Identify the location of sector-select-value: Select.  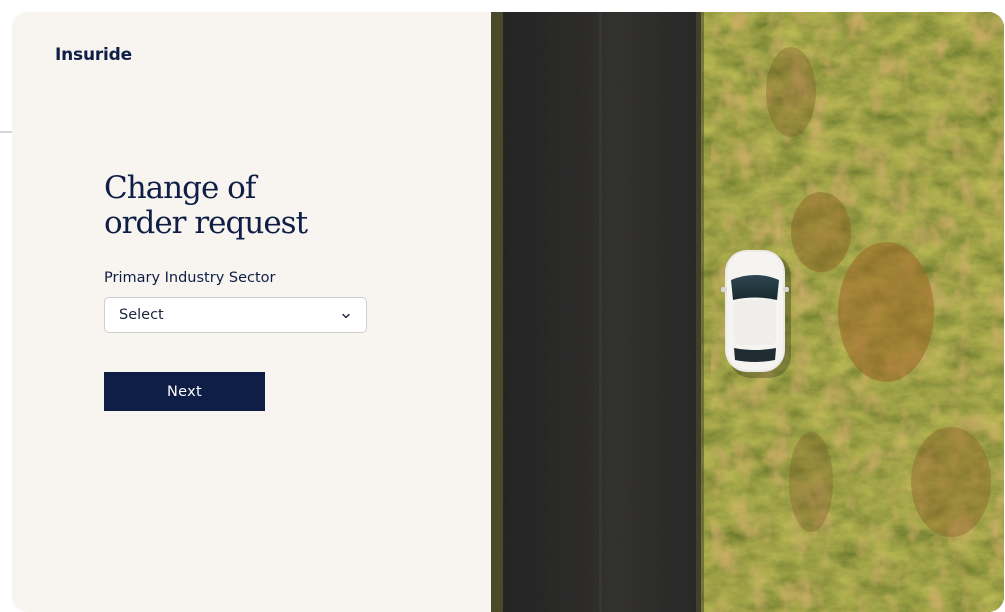
(141, 315).